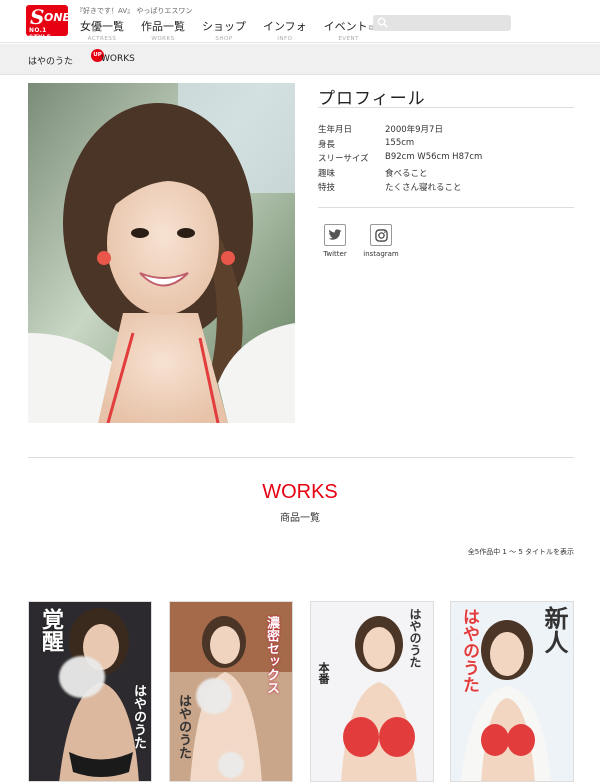  I want to click on work-card: 濃密セックス はやのうた, so click(231, 691).